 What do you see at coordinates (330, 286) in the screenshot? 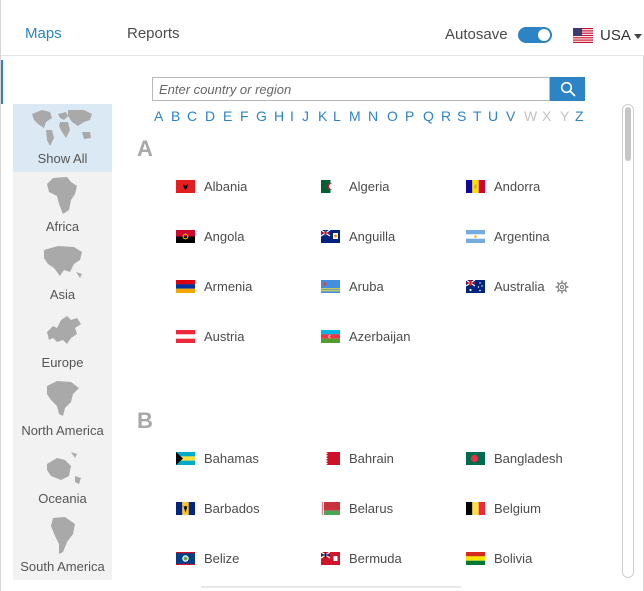
I see `aruba-flag-icon` at bounding box center [330, 286].